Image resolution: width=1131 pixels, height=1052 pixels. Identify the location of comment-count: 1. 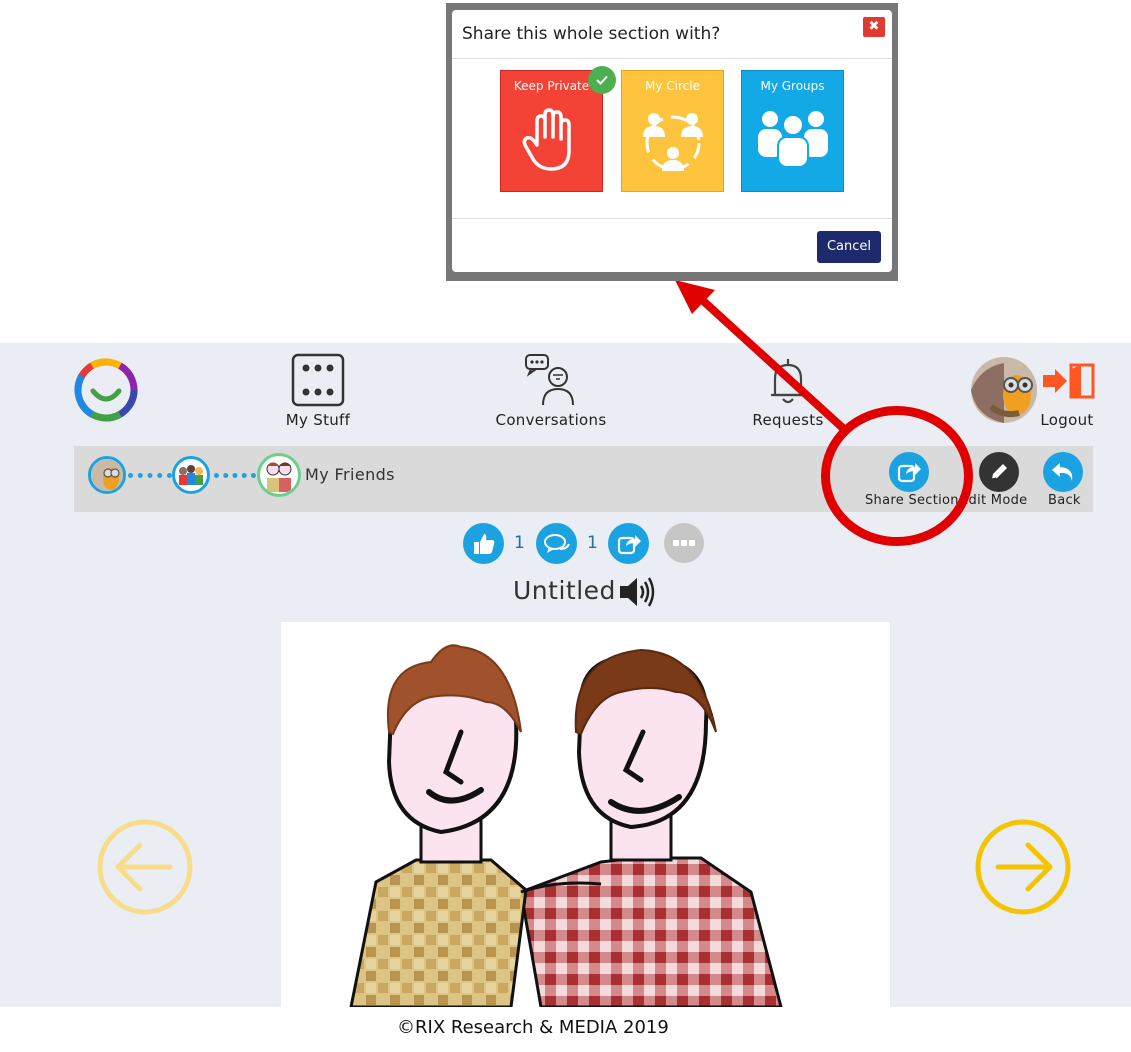
(592, 543).